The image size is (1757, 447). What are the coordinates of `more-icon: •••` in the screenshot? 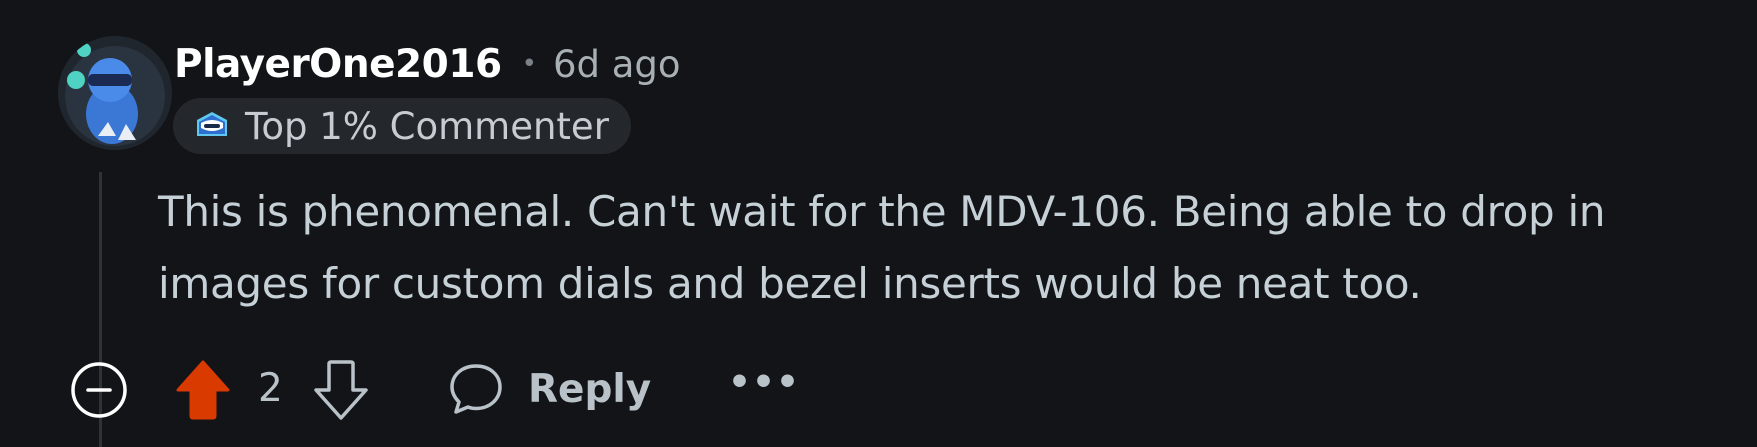 It's located at (764, 389).